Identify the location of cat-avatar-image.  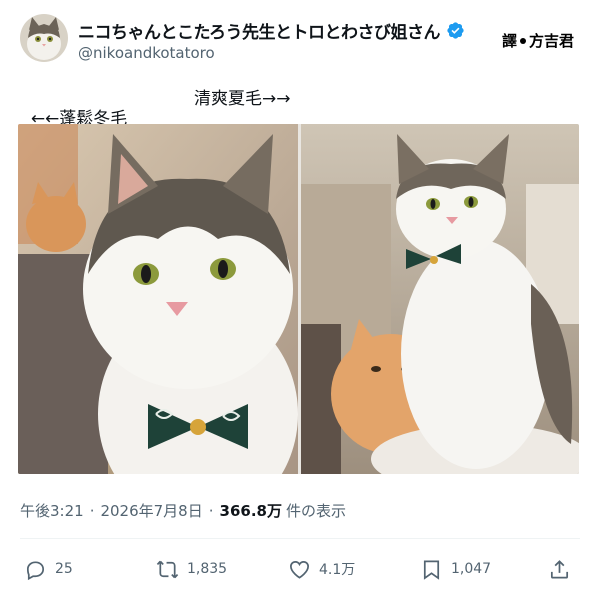
(44, 38).